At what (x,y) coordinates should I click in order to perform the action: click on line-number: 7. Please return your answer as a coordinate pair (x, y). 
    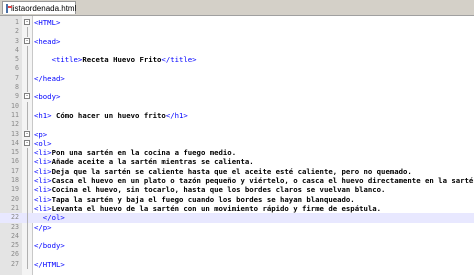
    Looking at the image, I should click on (17, 77).